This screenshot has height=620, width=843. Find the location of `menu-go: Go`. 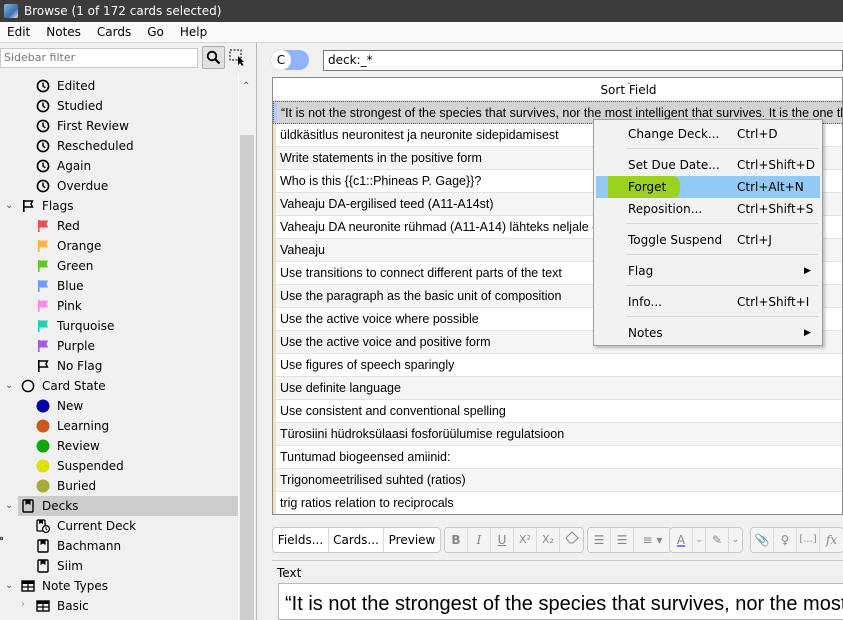

menu-go: Go is located at coordinates (155, 32).